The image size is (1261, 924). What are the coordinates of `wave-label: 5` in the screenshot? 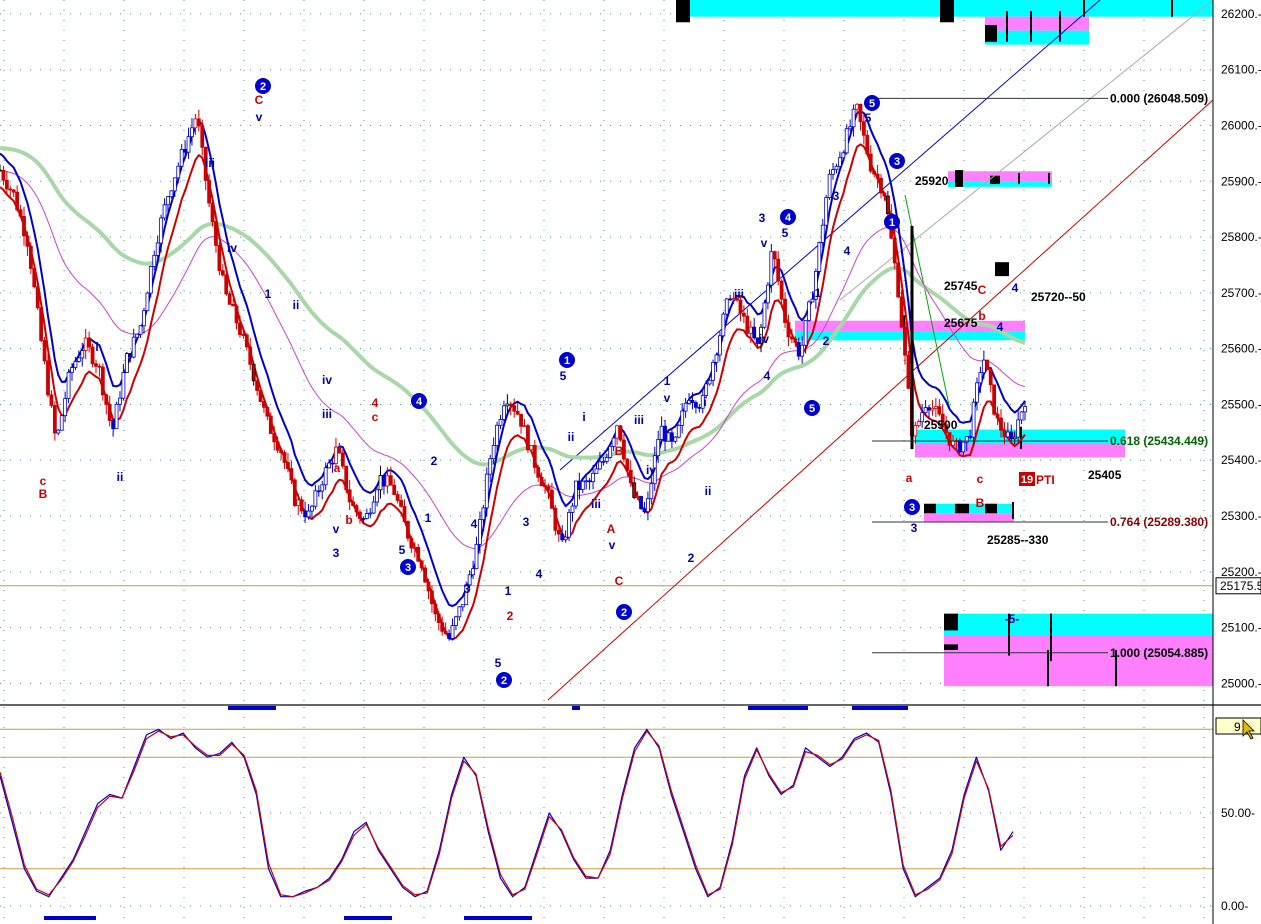 It's located at (785, 233).